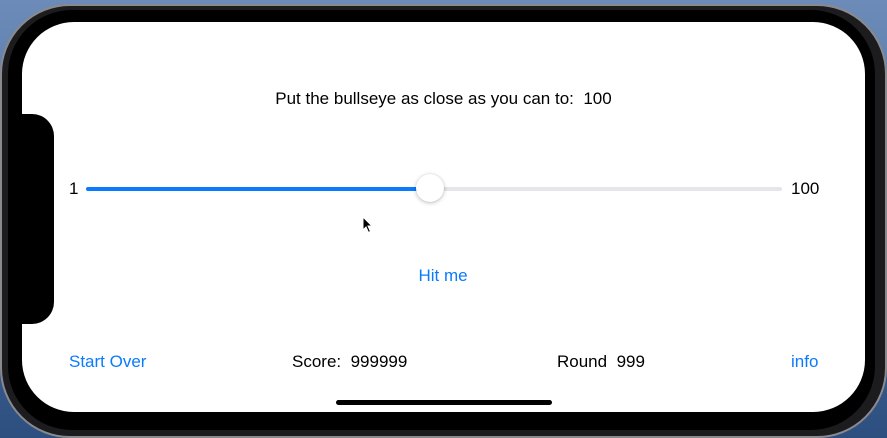 This screenshot has width=887, height=438. What do you see at coordinates (582, 361) in the screenshot?
I see `round-label: Round` at bounding box center [582, 361].